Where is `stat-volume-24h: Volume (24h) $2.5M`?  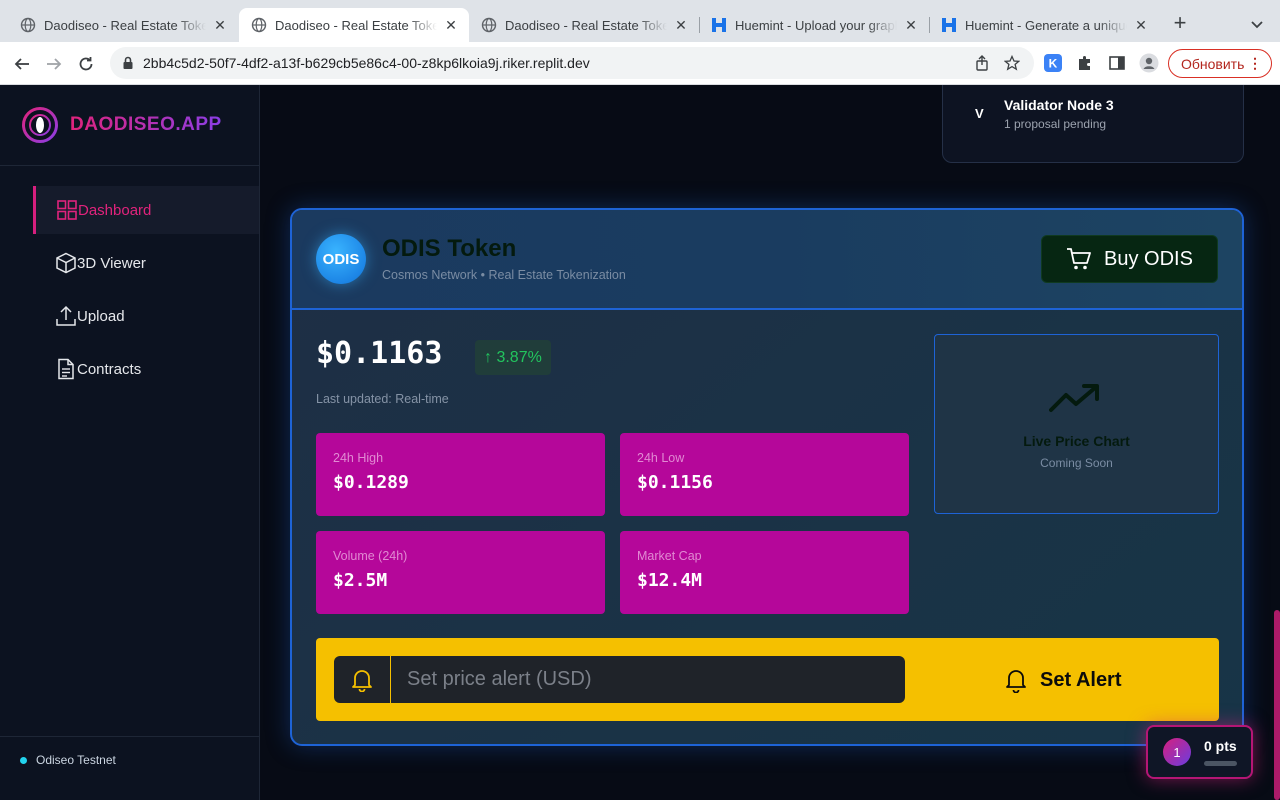 stat-volume-24h: Volume (24h) $2.5M is located at coordinates (460, 572).